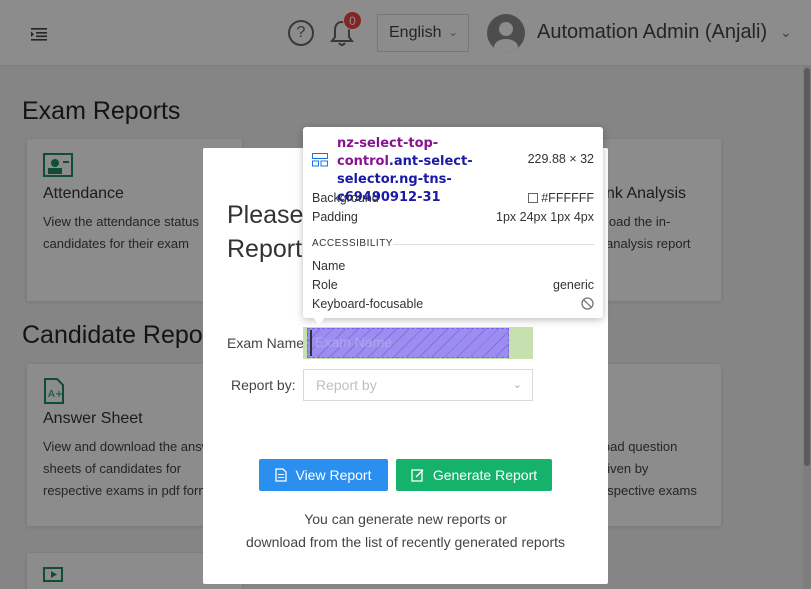 This screenshot has width=811, height=589. What do you see at coordinates (417, 475) in the screenshot?
I see `edit-icon` at bounding box center [417, 475].